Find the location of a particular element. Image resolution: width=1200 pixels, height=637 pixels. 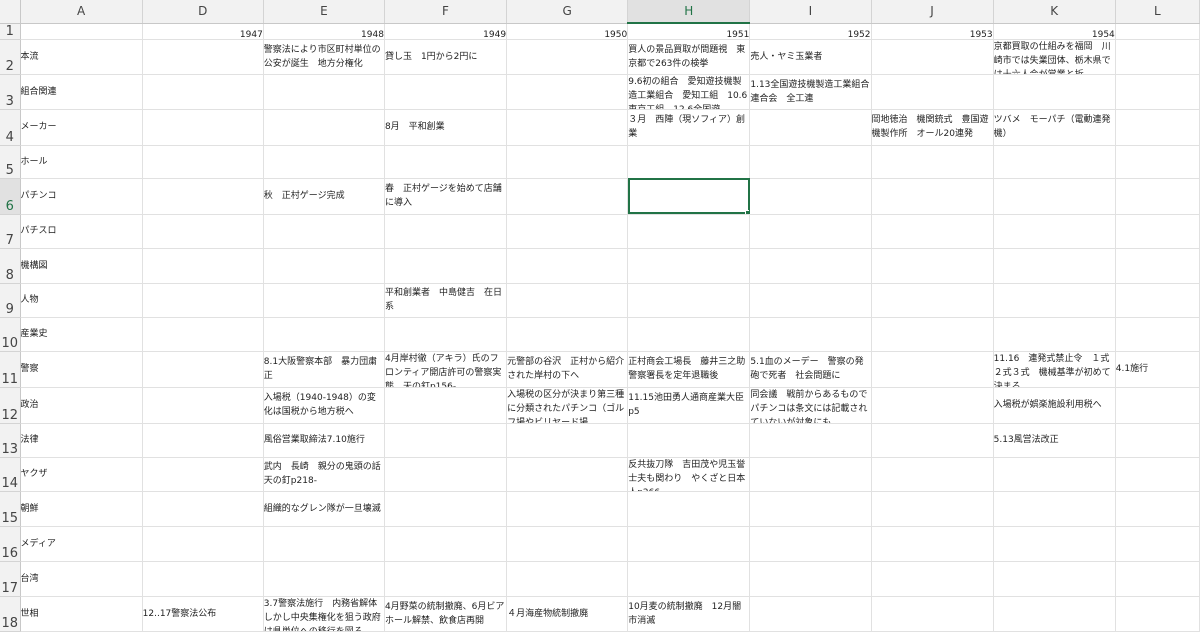

cell-k18 is located at coordinates (1054, 614).